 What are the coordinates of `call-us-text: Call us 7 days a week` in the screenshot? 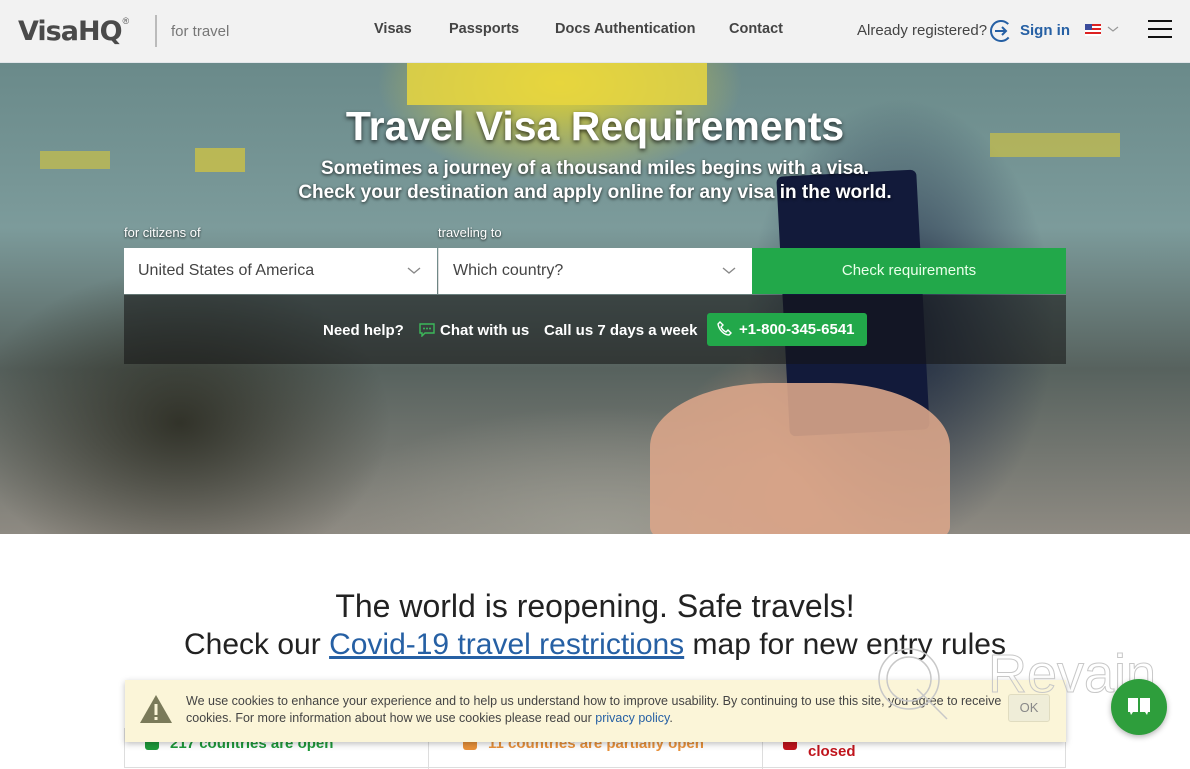 It's located at (621, 330).